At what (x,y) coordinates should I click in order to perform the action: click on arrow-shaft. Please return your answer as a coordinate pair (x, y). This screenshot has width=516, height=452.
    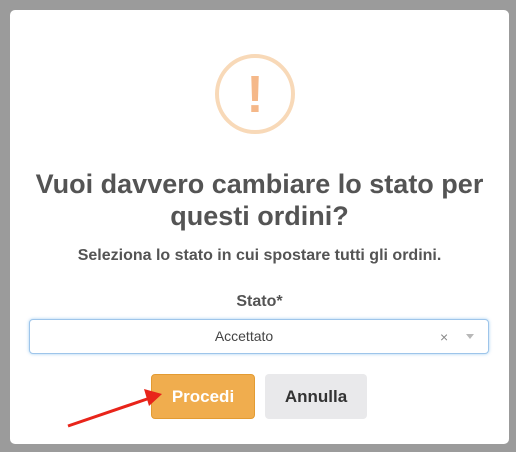
    Looking at the image, I should click on (109, 412).